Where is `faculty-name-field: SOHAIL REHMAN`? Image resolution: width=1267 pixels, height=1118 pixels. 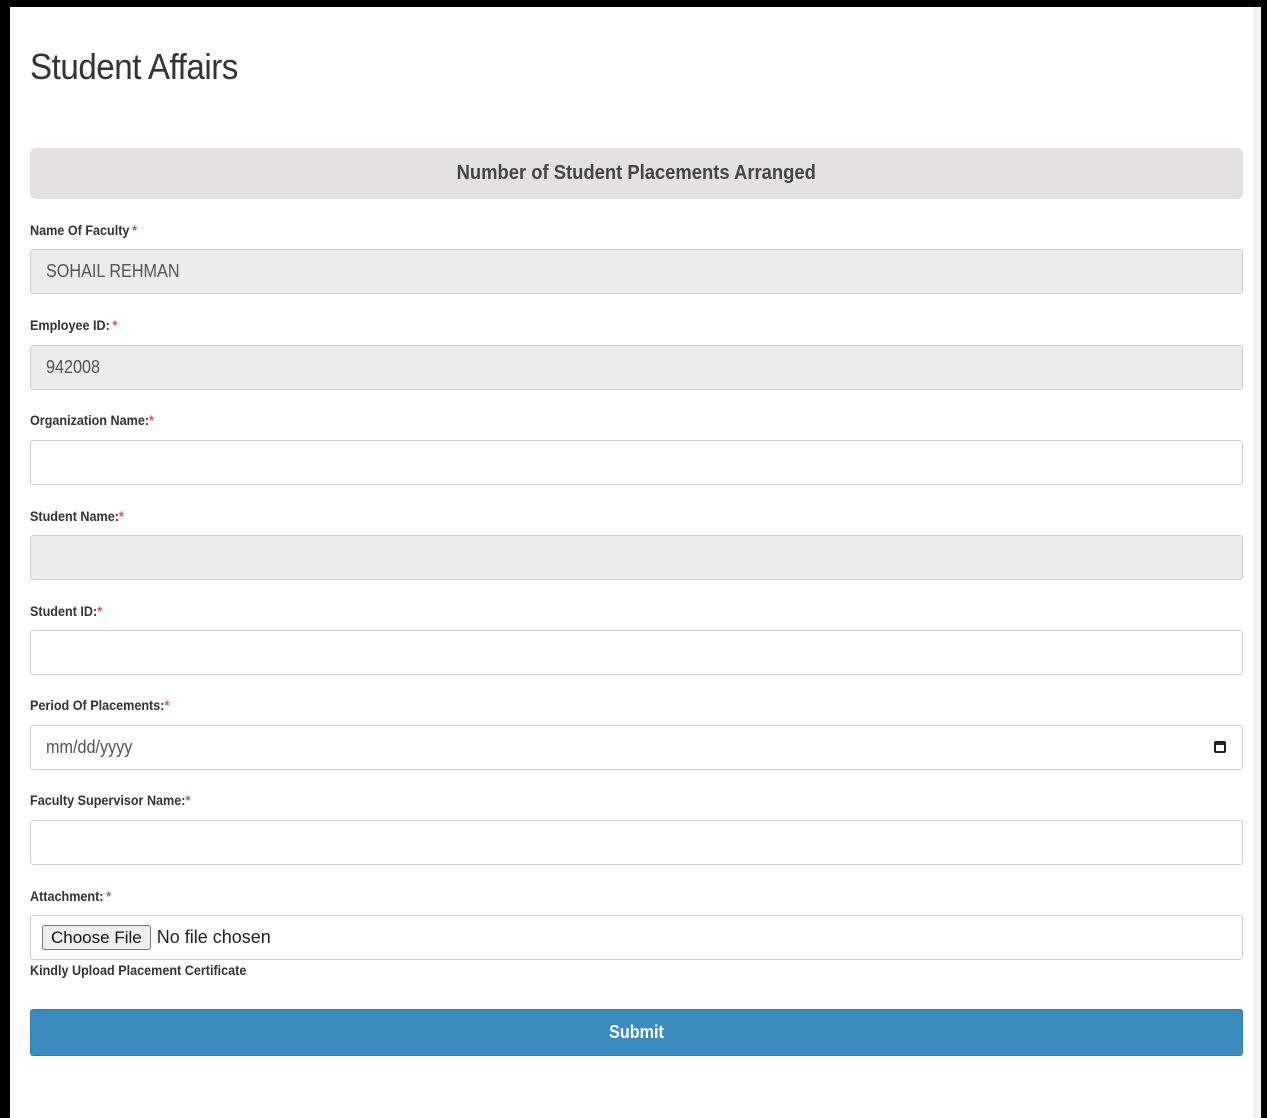
faculty-name-field: SOHAIL REHMAN is located at coordinates (636, 271).